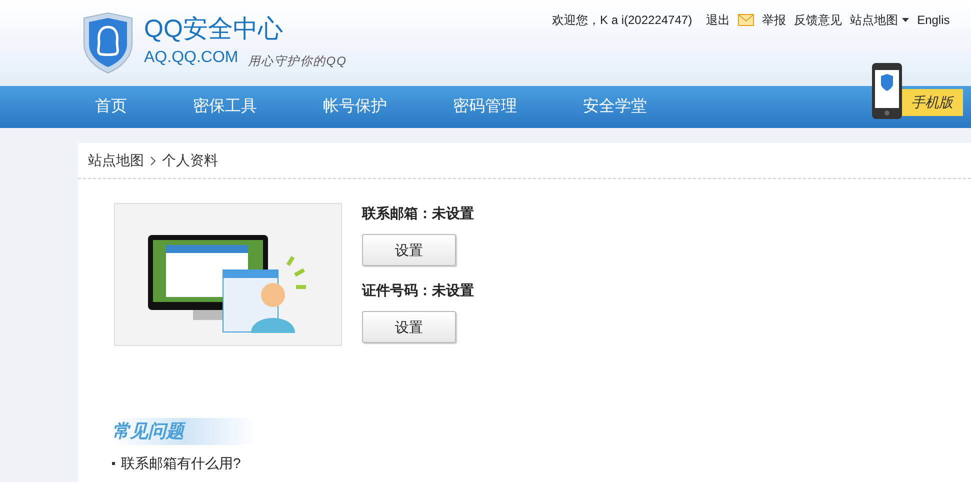 The height and width of the screenshot is (482, 971). What do you see at coordinates (148, 431) in the screenshot?
I see `faq-title: 常见问题` at bounding box center [148, 431].